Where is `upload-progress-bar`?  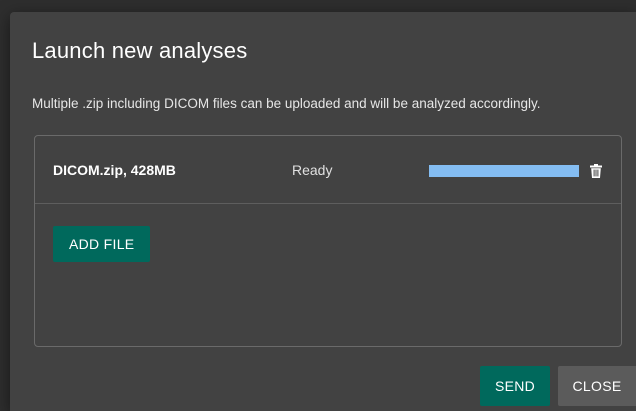 upload-progress-bar is located at coordinates (504, 171).